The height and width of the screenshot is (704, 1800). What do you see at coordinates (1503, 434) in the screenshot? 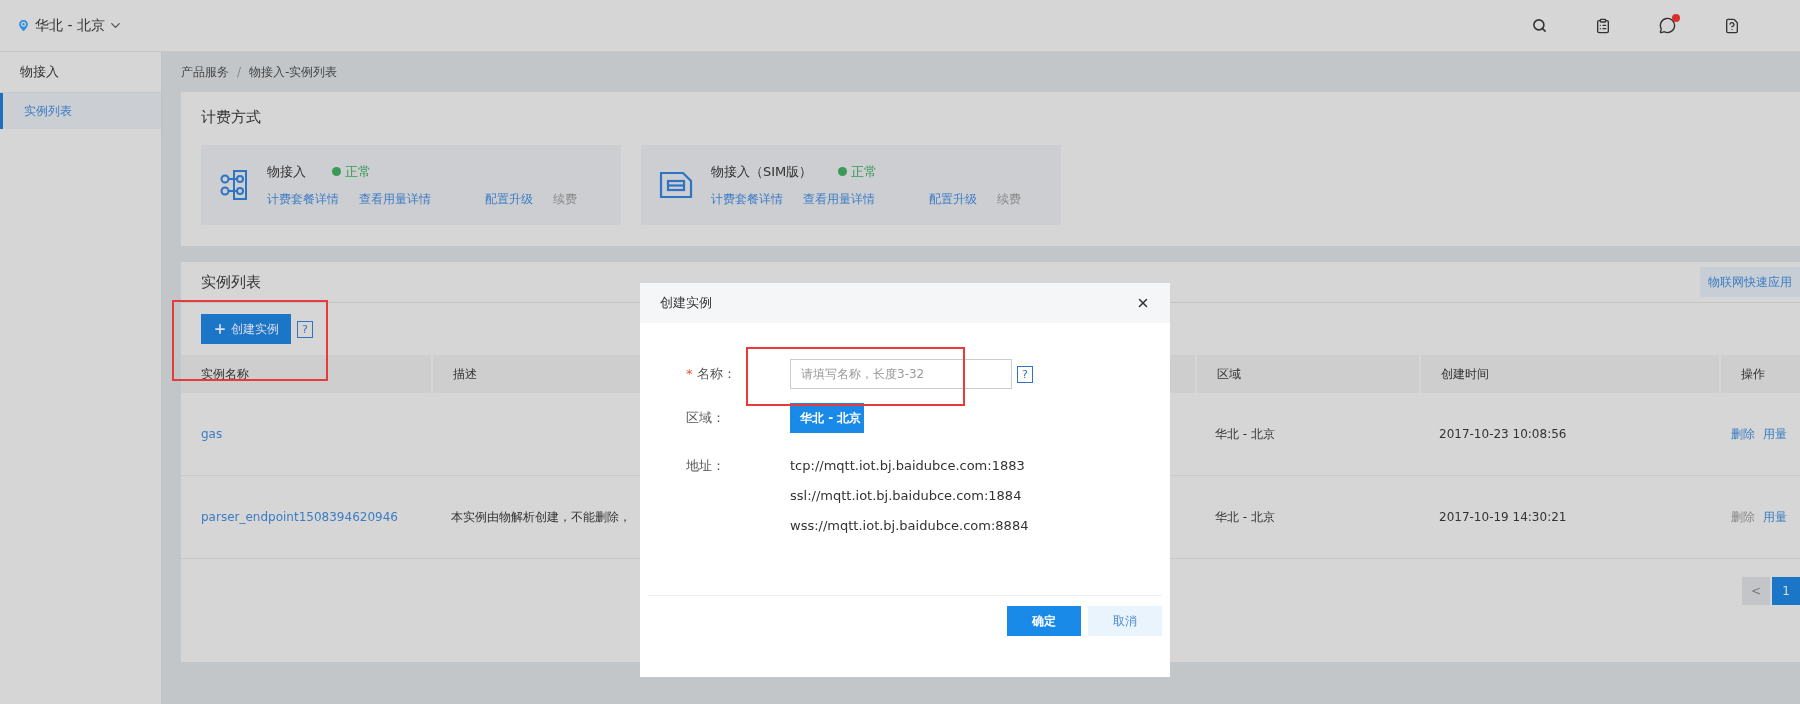
I see `table-cell: 2017-10-23 10:08:56` at bounding box center [1503, 434].